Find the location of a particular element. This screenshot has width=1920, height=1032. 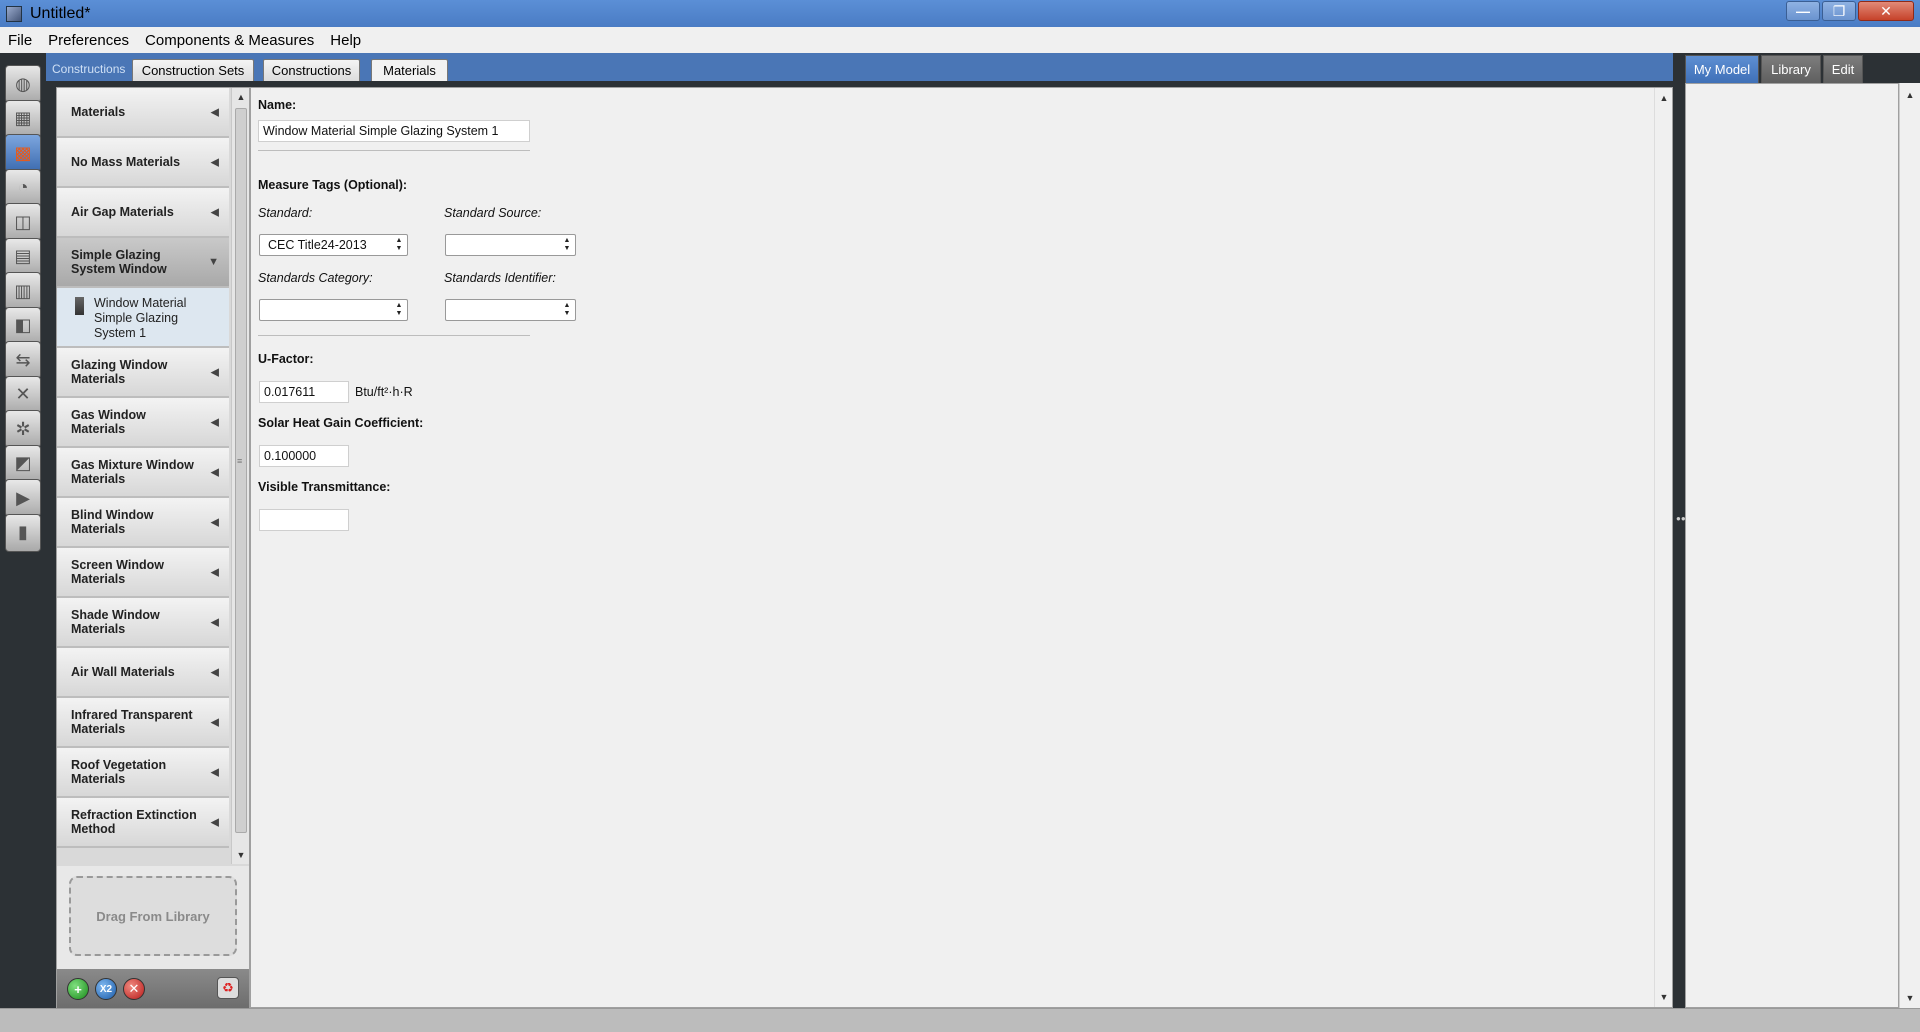

schedules-icon: ▦ is located at coordinates (23, 118).